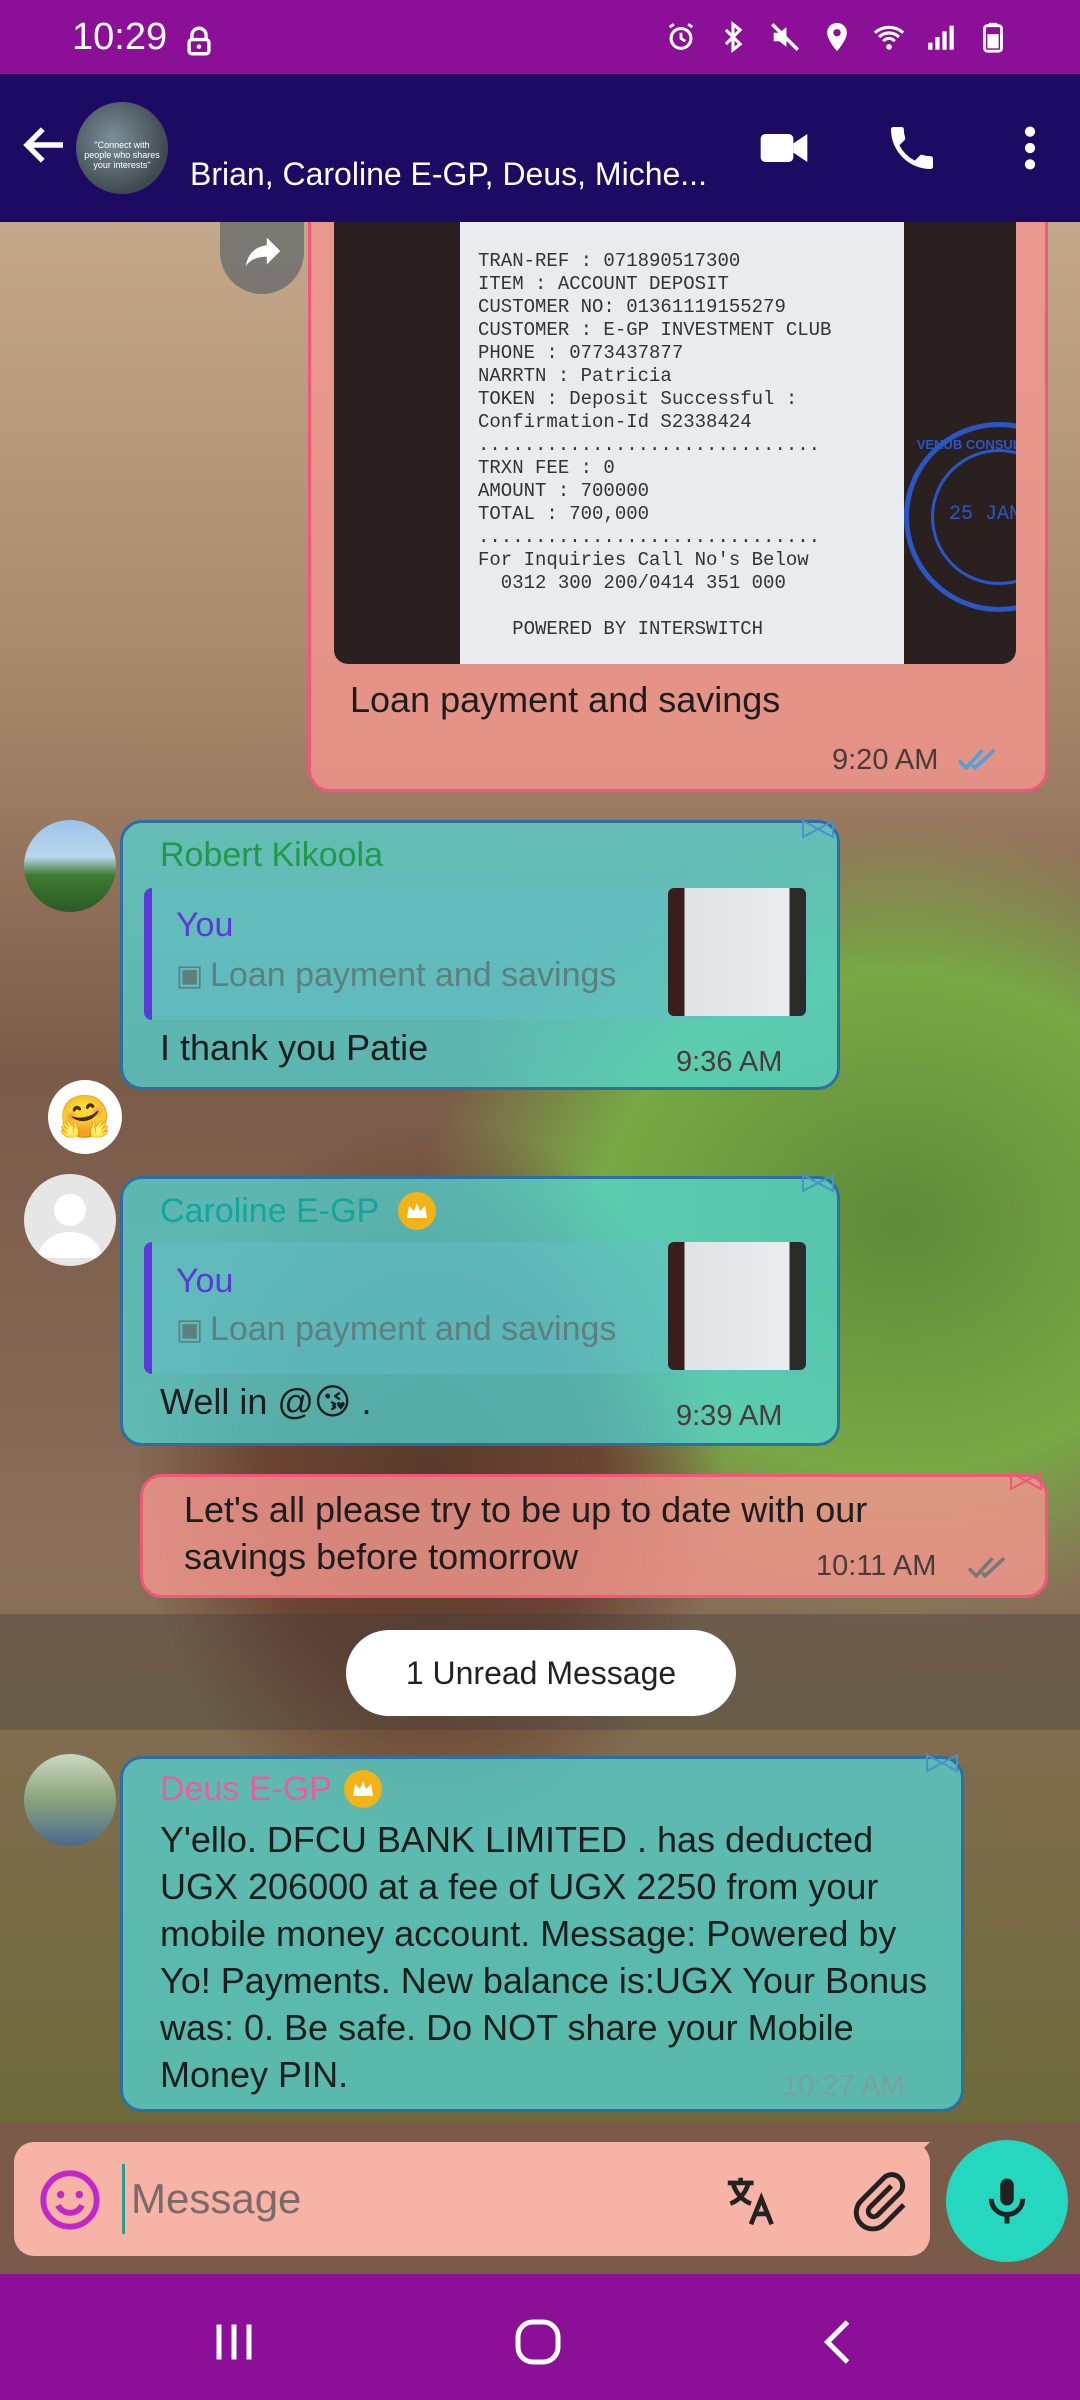 This screenshot has height=2400, width=1080. I want to click on message-caption: Loan payment and savings, so click(565, 699).